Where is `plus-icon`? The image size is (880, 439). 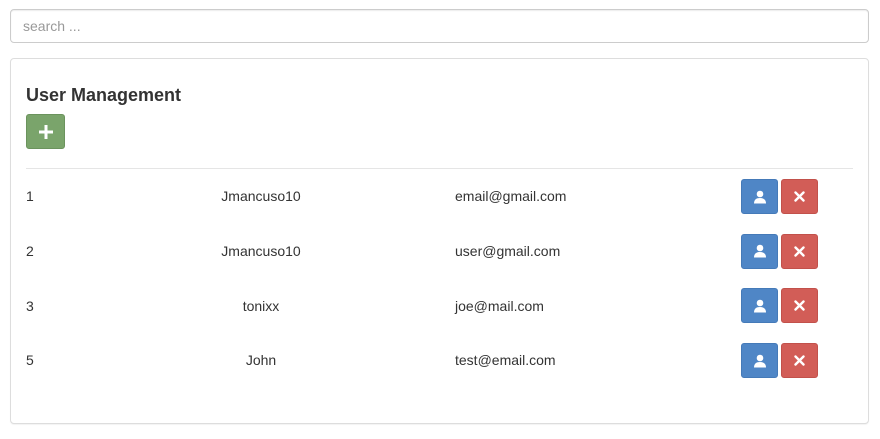 plus-icon is located at coordinates (45, 131).